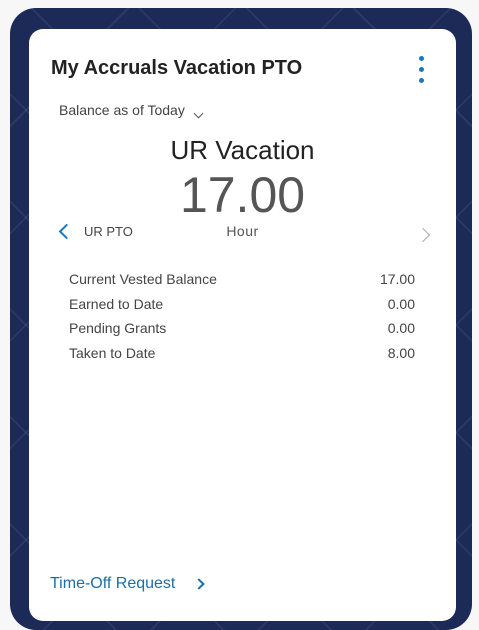 The width and height of the screenshot is (479, 630). I want to click on time-off-request-label: Time-Off Request, so click(113, 583).